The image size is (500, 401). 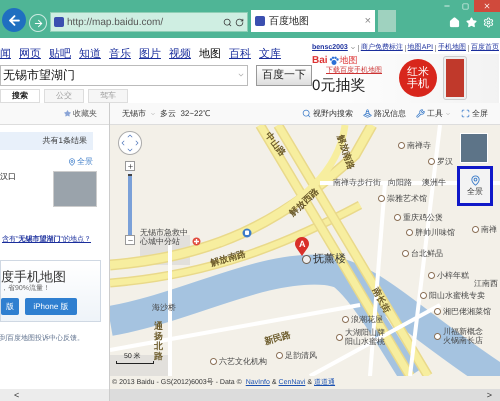 What do you see at coordinates (67, 113) in the screenshot?
I see `star-icon` at bounding box center [67, 113].